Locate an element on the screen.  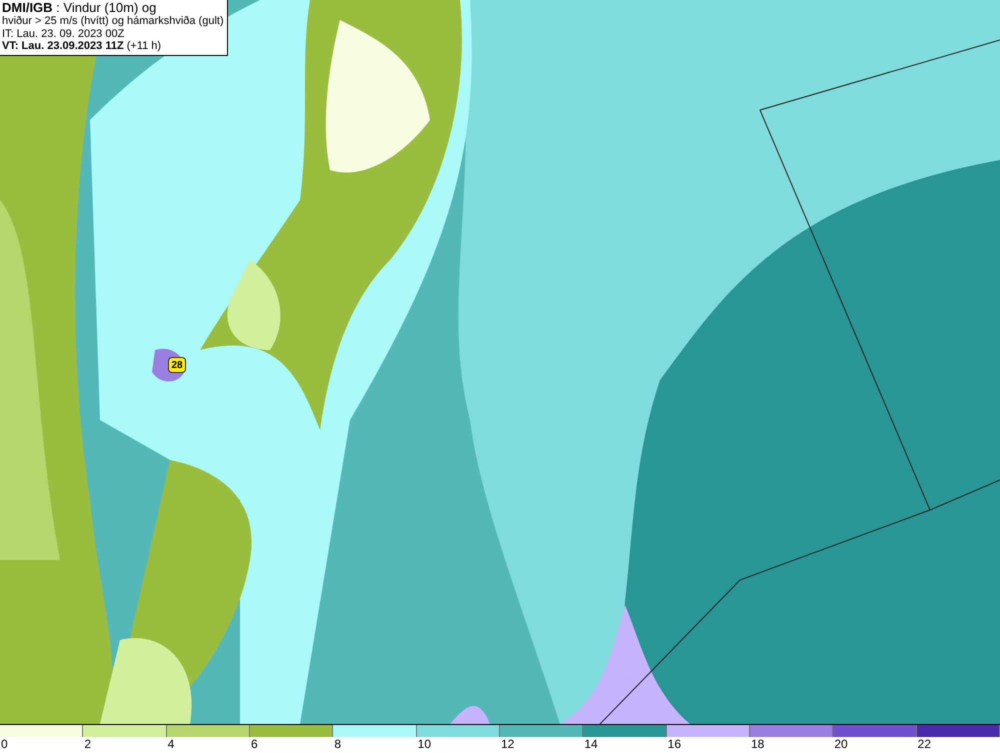
title-line: IT: Lau. 23. 09. 2023 00Z is located at coordinates (64, 34).